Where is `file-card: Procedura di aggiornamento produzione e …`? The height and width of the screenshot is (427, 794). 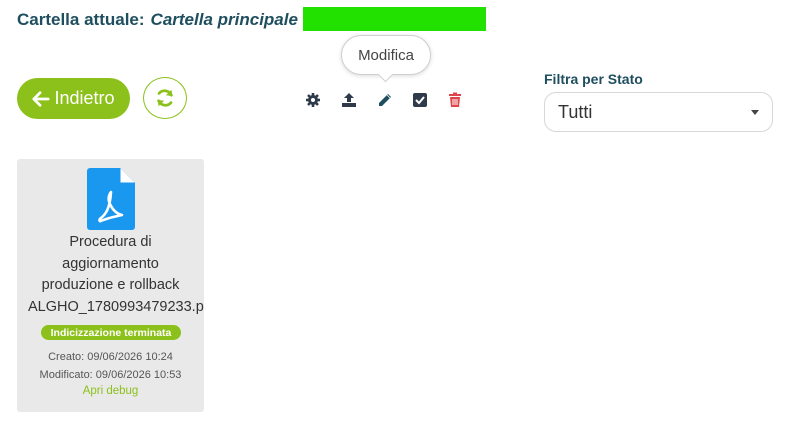
file-card: Procedura di aggiornamento produzione e … is located at coordinates (110, 285).